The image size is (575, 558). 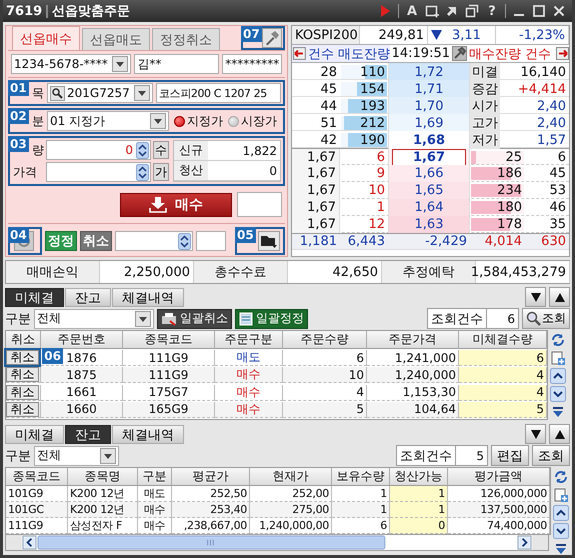 What do you see at coordinates (557, 224) in the screenshot?
I see `order-count: 35` at bounding box center [557, 224].